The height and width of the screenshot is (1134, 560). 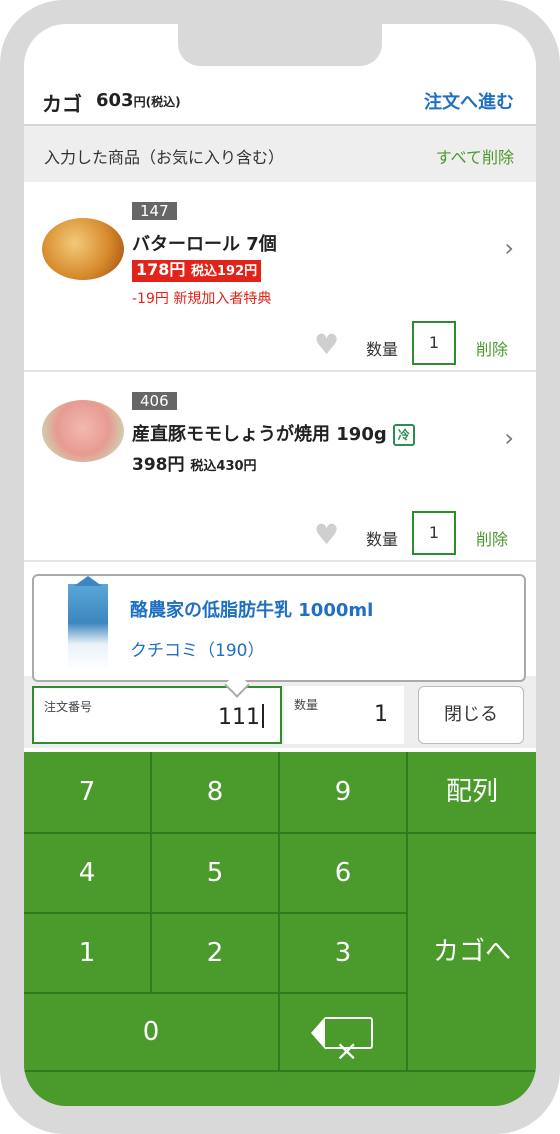 I want to click on key-array: 配列, so click(x=472, y=792).